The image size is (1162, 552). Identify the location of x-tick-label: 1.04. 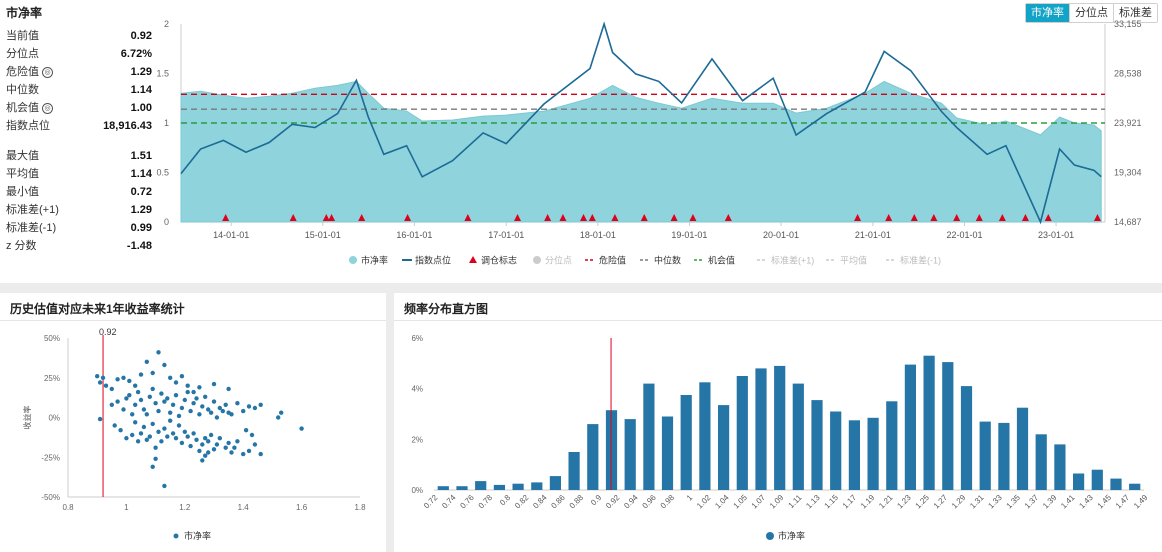
(722, 502).